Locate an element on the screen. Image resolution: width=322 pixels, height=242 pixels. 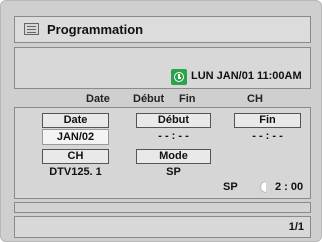
menu-list-icon is located at coordinates (31, 29).